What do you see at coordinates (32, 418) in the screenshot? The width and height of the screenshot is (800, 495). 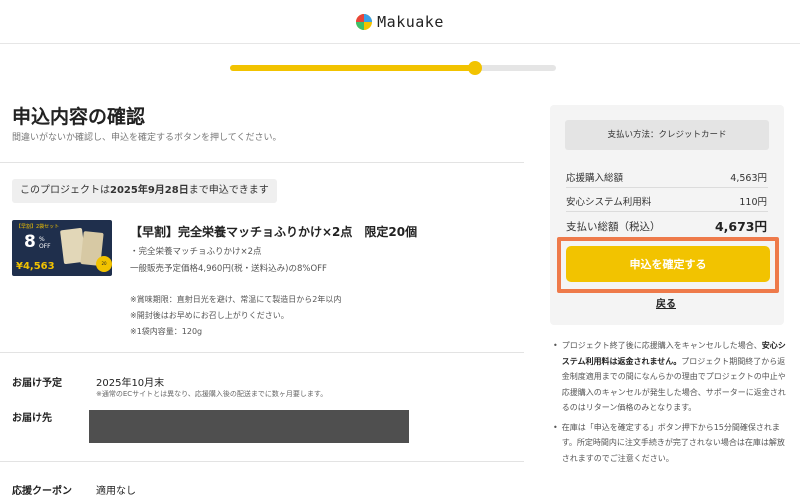 I see `delivery-address-label: お届け先` at bounding box center [32, 418].